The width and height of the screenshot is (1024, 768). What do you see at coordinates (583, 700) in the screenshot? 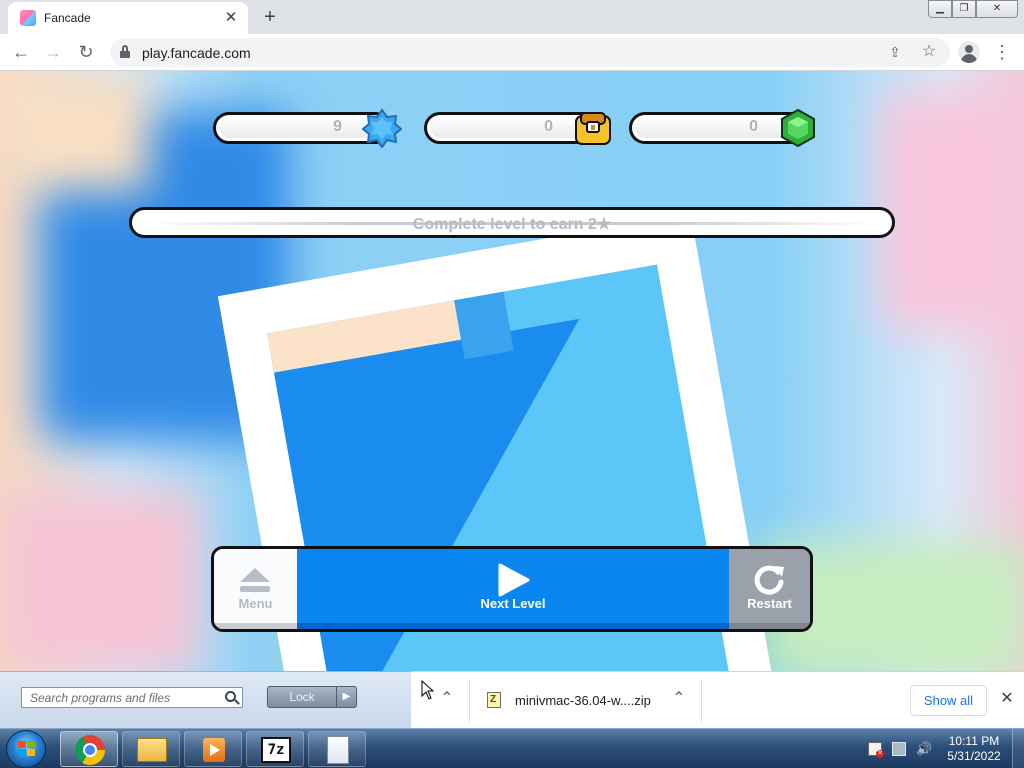
I see `download-file-name: minivmac-36.04-w....zip` at bounding box center [583, 700].